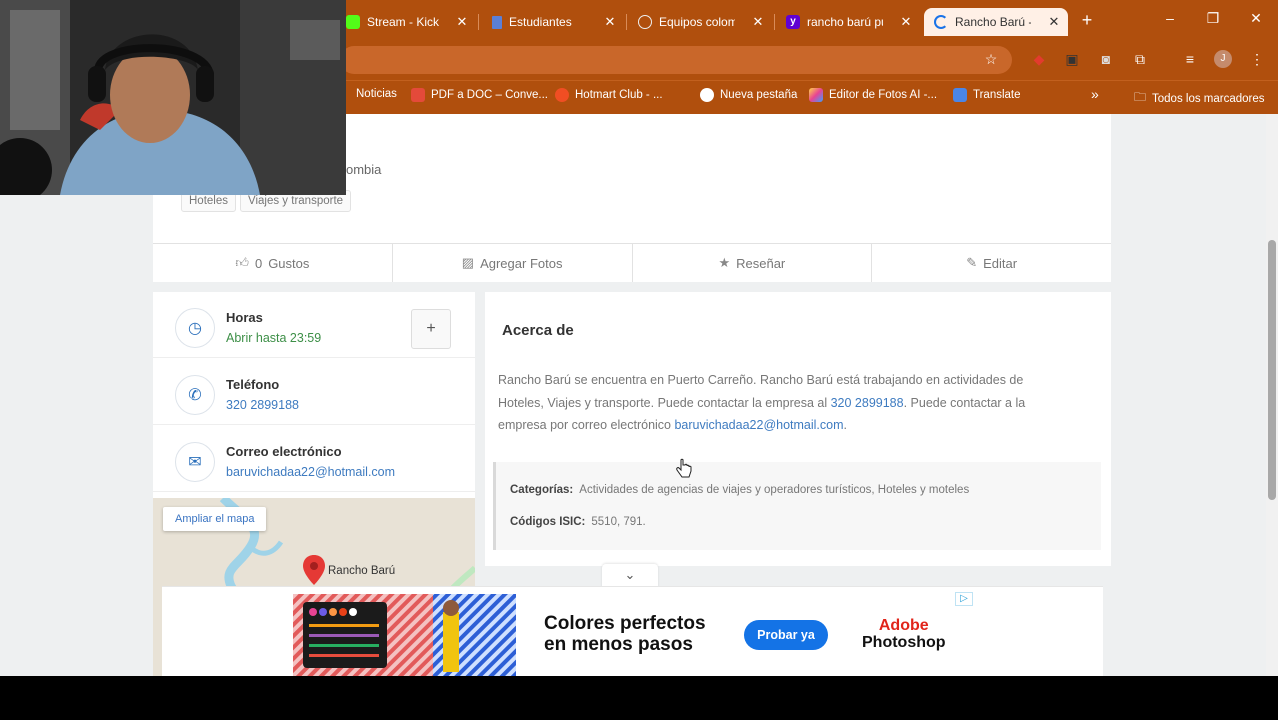 This screenshot has width=1278, height=720. I want to click on doc-icon, so click(497, 22).